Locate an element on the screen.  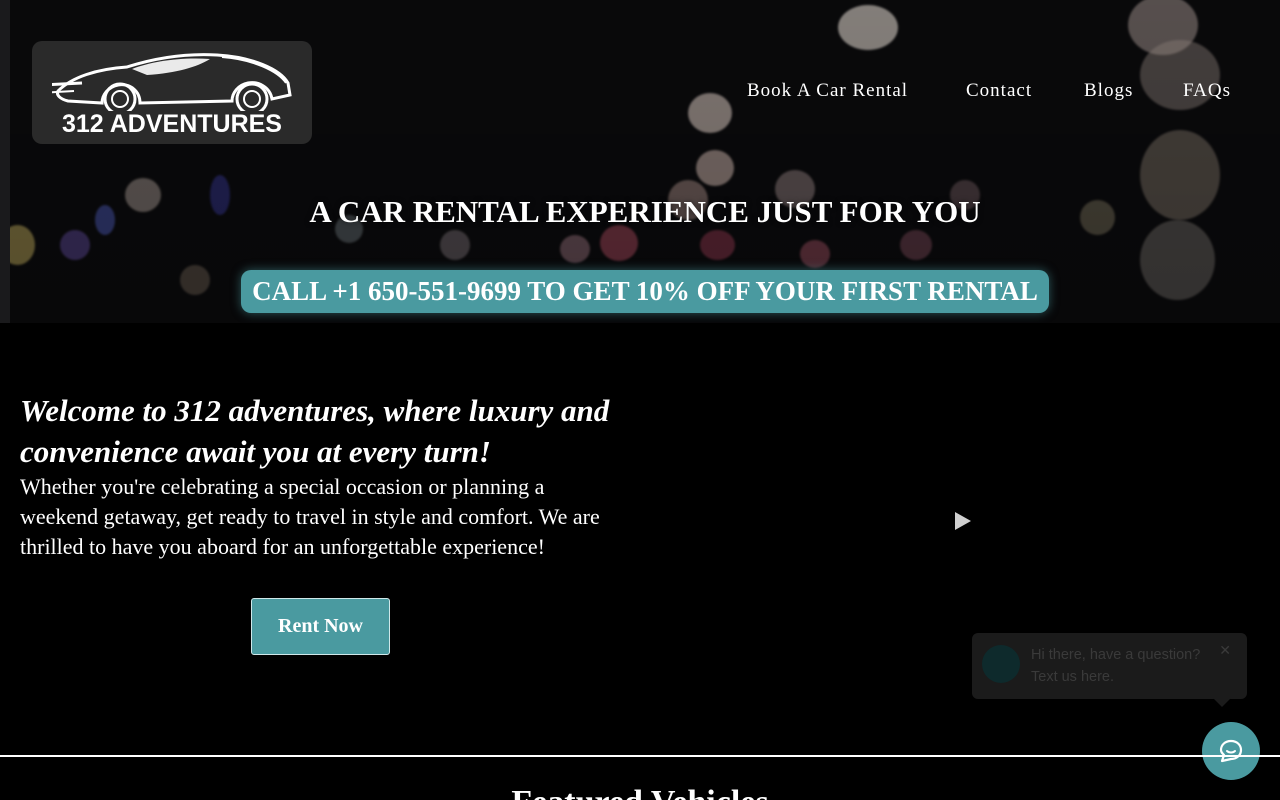
chat-icon is located at coordinates (1231, 751).